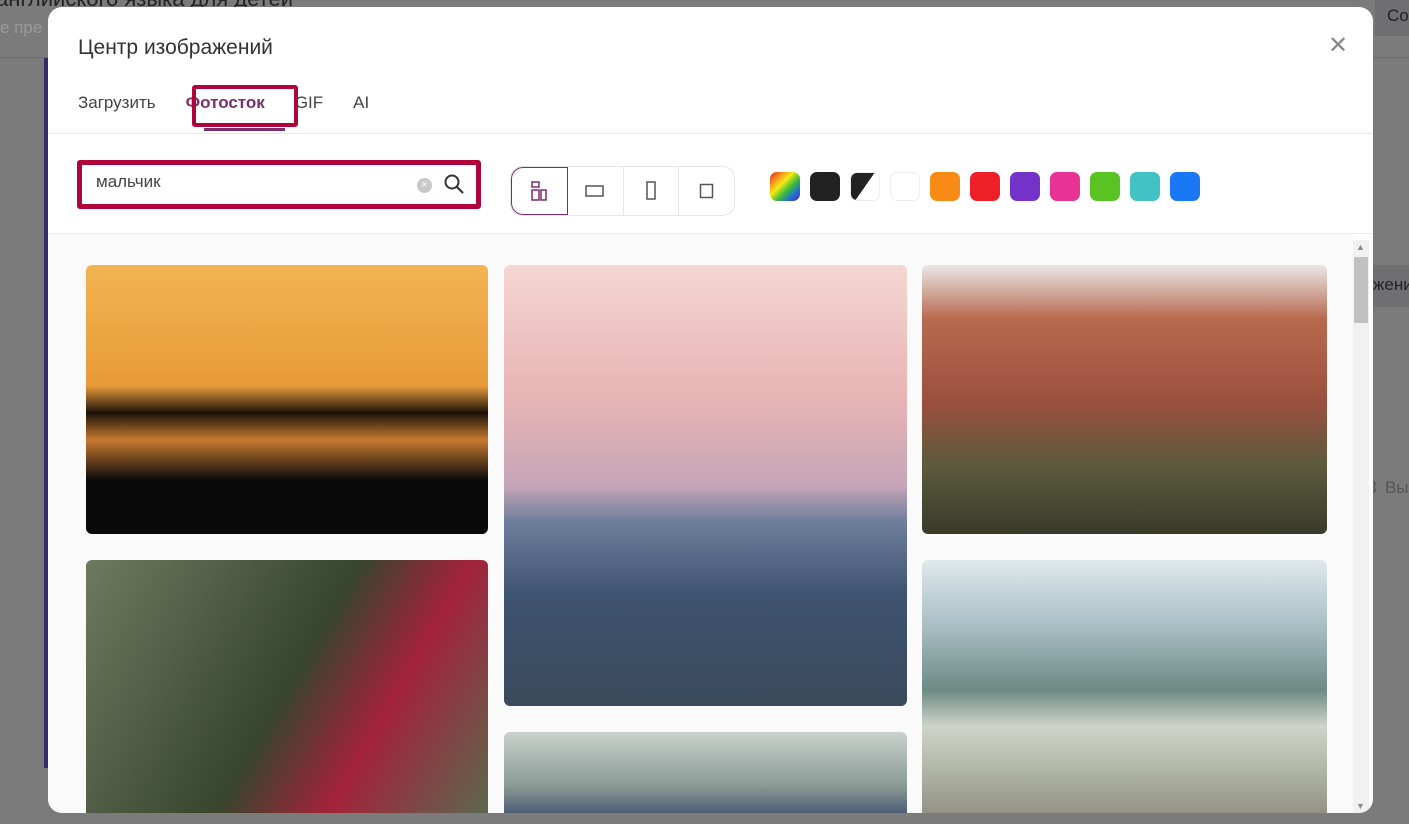  What do you see at coordinates (945, 186) in the screenshot?
I see `color-orange` at bounding box center [945, 186].